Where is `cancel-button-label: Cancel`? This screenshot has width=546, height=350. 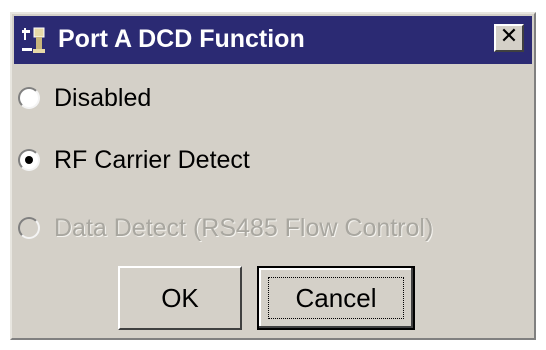
cancel-button-label: Cancel is located at coordinates (336, 297).